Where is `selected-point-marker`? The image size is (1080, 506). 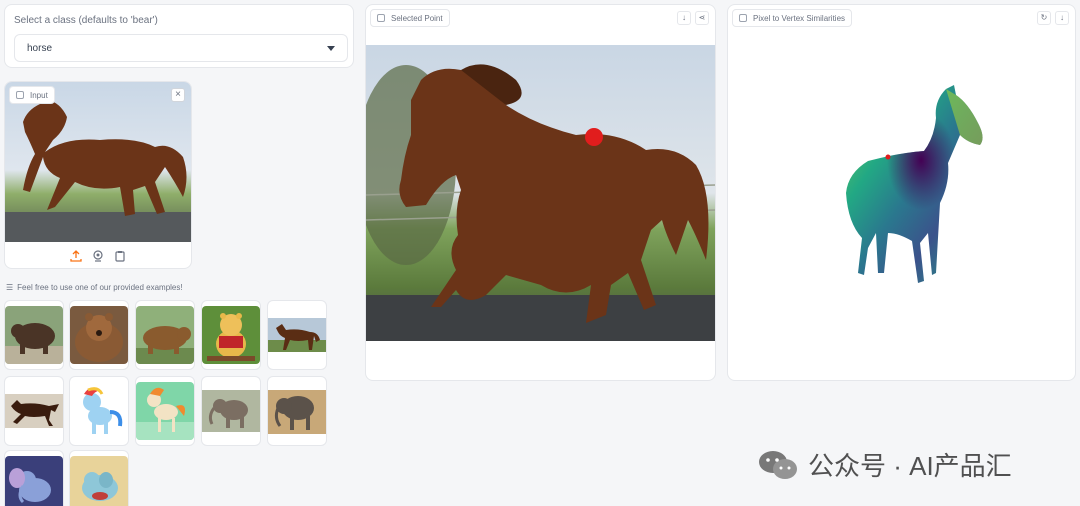 selected-point-marker is located at coordinates (594, 137).